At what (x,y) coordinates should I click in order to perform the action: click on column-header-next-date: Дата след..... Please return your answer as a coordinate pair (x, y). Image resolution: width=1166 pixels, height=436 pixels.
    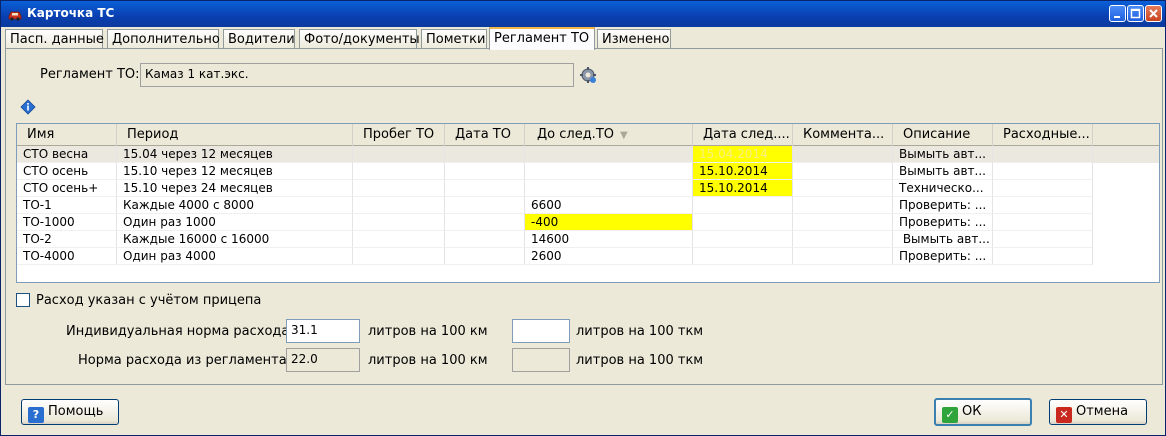
    Looking at the image, I should click on (743, 135).